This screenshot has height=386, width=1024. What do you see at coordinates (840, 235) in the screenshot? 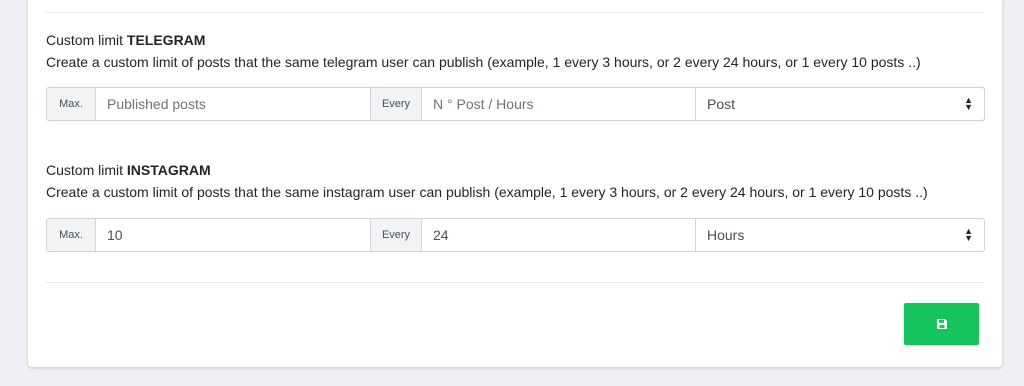
I see `instagram-unit-select: Hours ▲ ▼` at bounding box center [840, 235].